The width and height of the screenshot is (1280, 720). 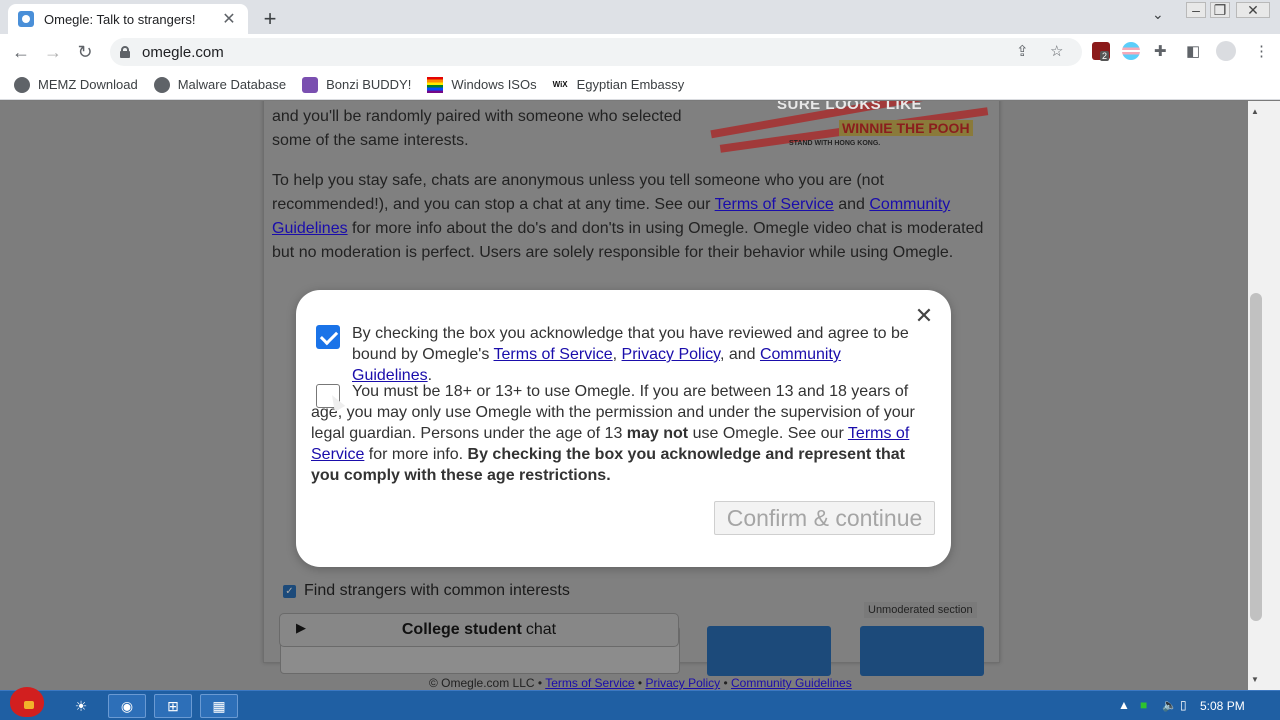 What do you see at coordinates (328, 337) in the screenshot?
I see `agree-terms-checkbox` at bounding box center [328, 337].